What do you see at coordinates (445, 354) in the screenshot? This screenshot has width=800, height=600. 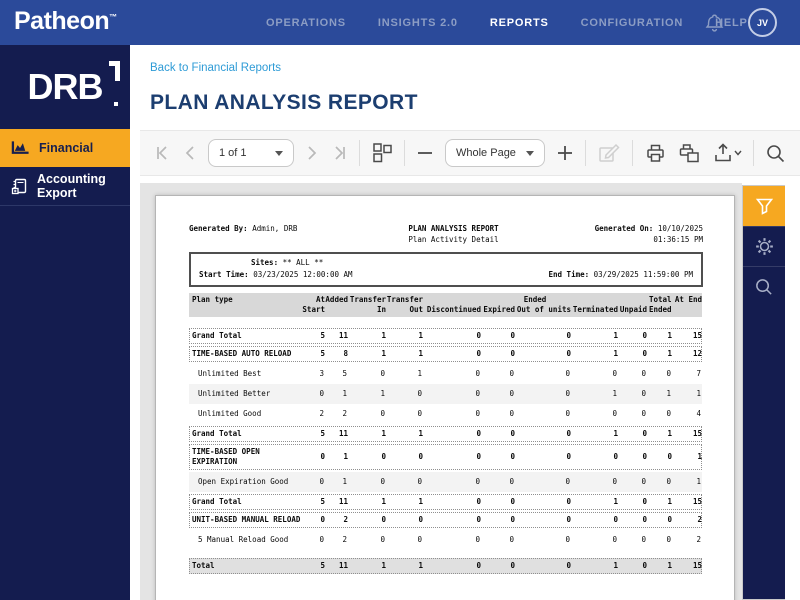 I see `table-row: TIME-BASED AUTO RELOAD 5 8 1 1 0 0 0 1 0 1 12` at bounding box center [445, 354].